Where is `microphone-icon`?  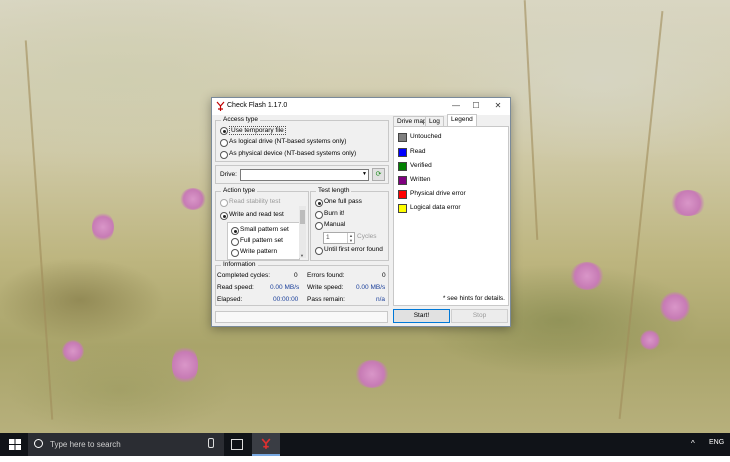
microphone-icon is located at coordinates (211, 443).